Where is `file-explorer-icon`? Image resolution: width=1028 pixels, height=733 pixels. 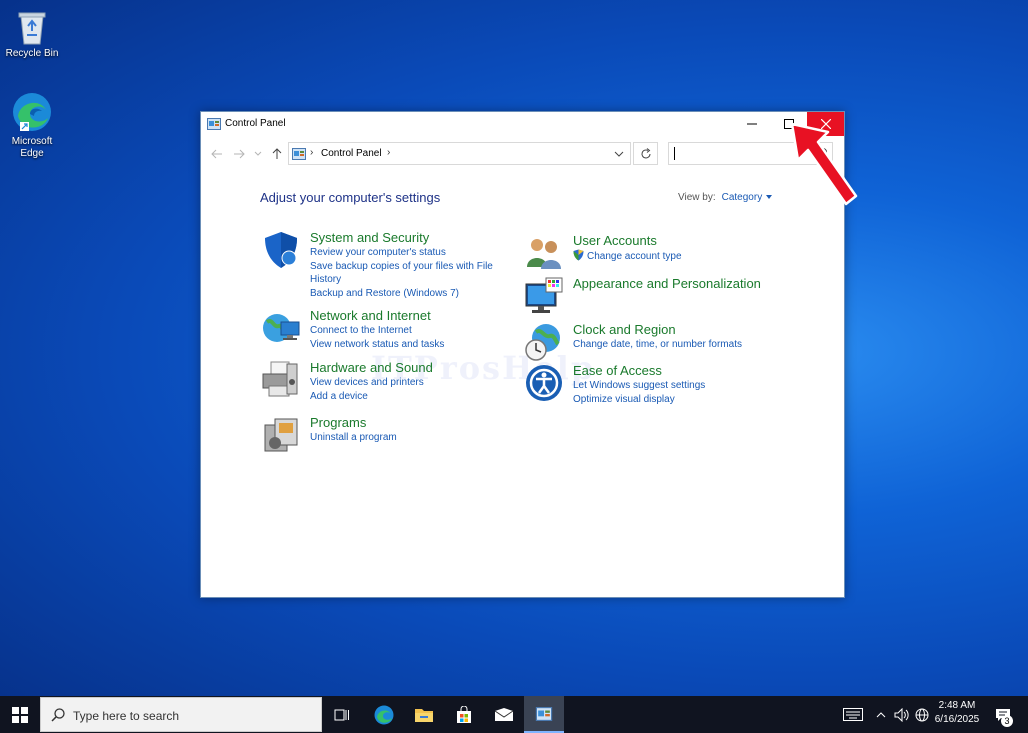
file-explorer-icon is located at coordinates (424, 715).